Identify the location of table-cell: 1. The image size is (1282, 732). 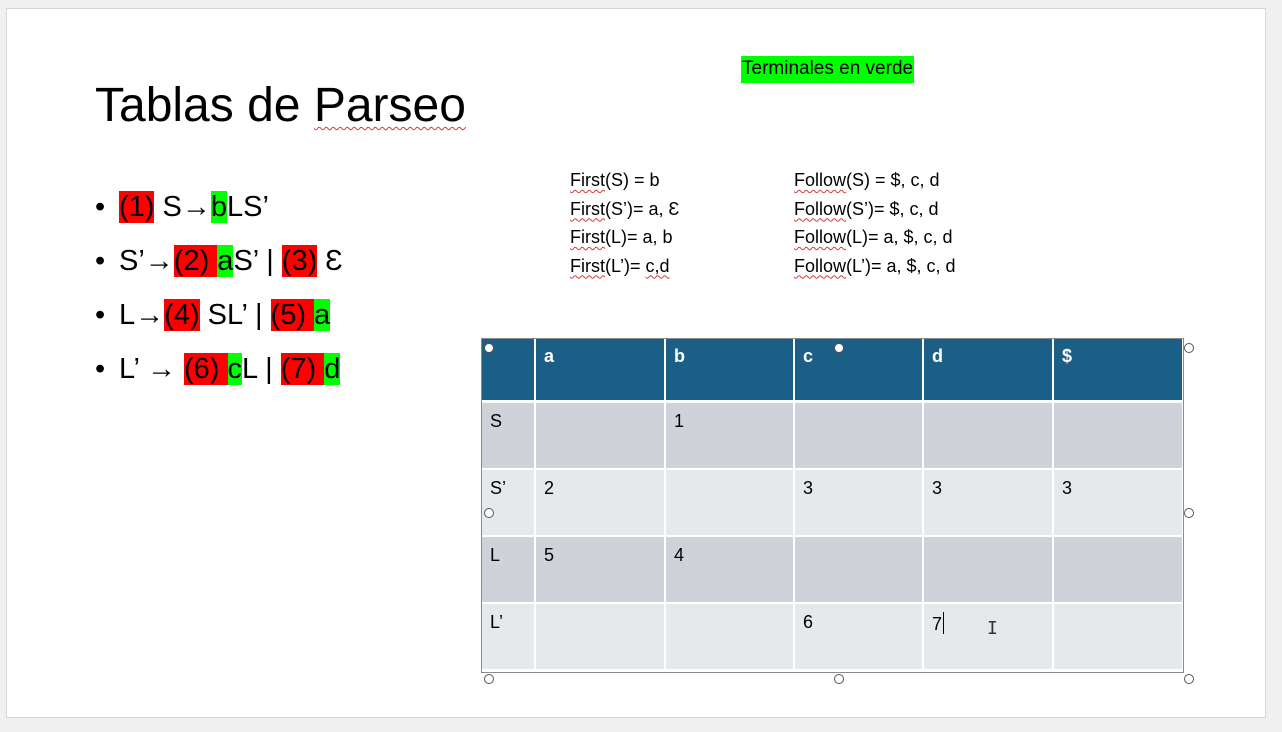
(730, 435).